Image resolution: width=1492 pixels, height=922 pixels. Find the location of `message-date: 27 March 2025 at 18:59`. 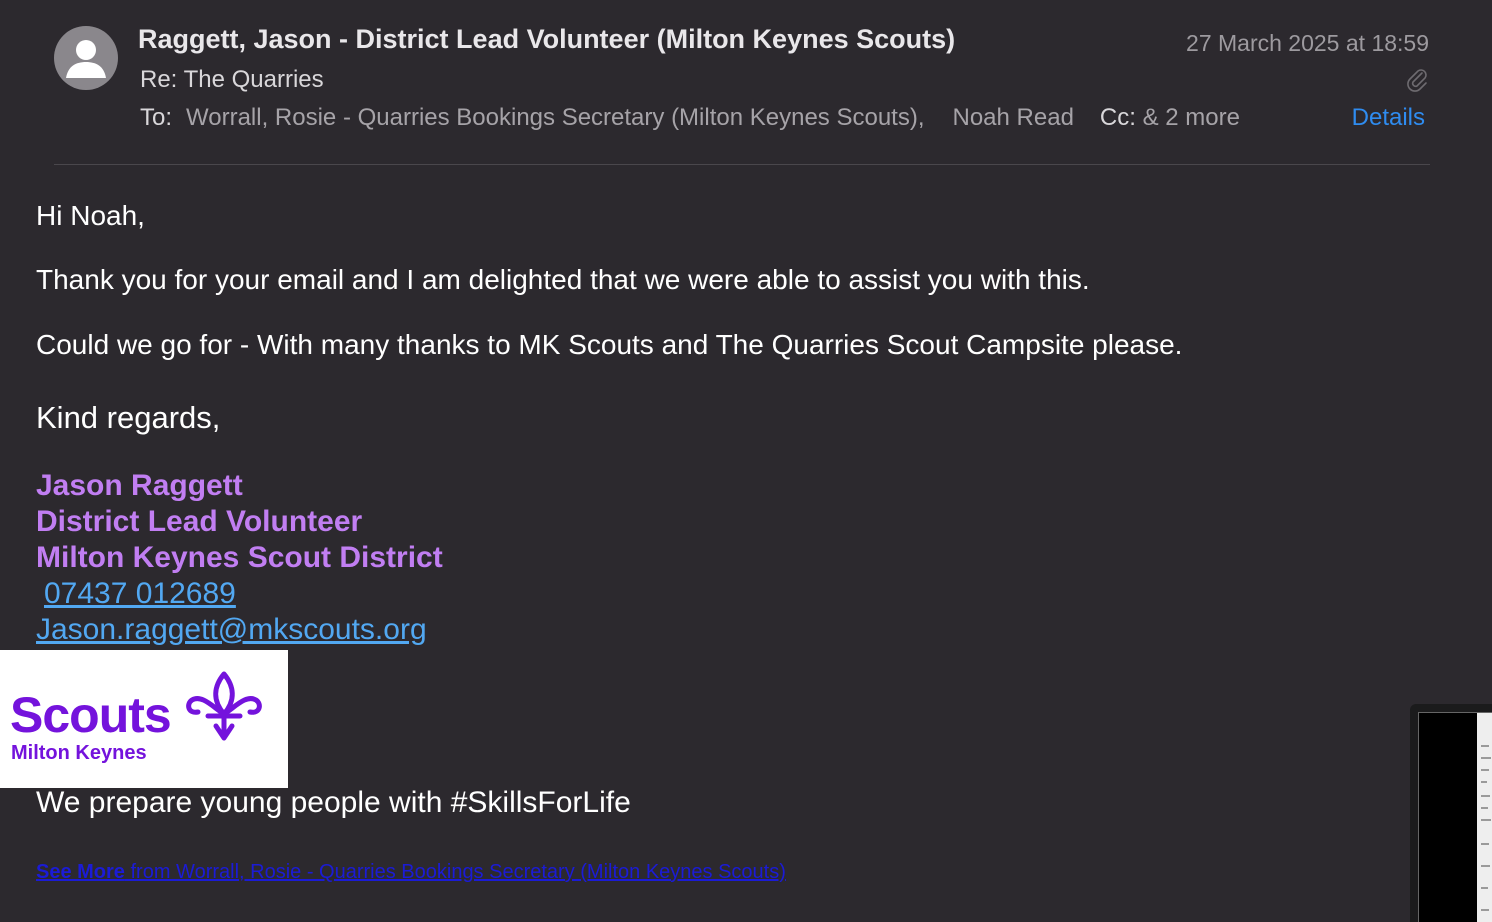

message-date: 27 March 2025 at 18:59 is located at coordinates (1307, 43).